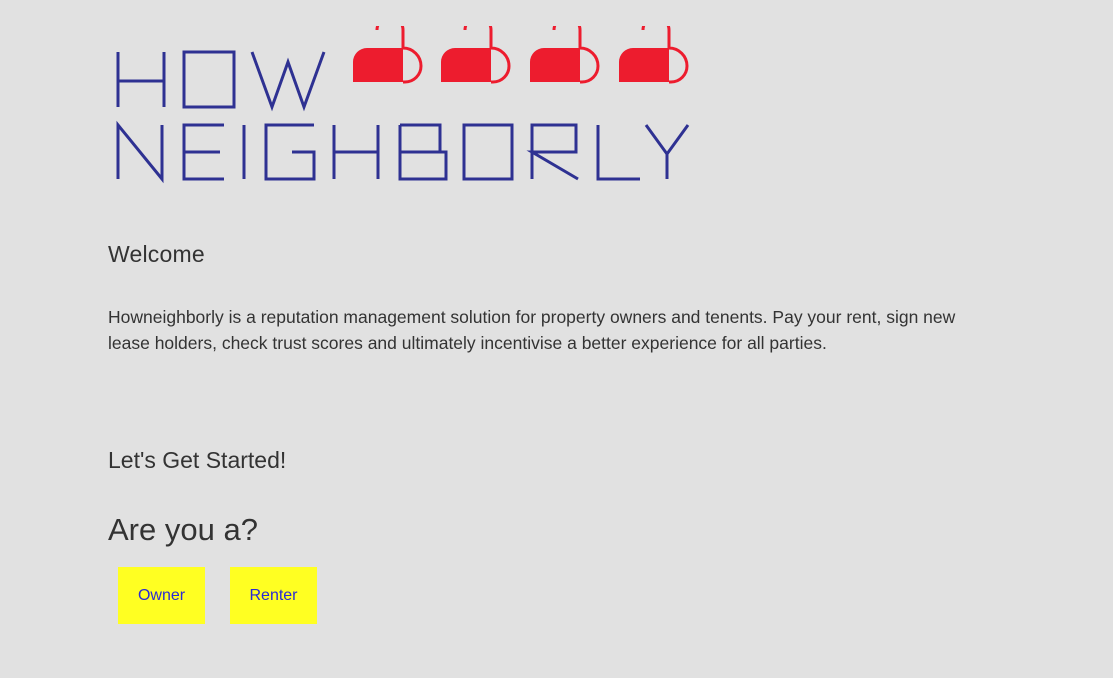  Describe the element at coordinates (183, 529) in the screenshot. I see `role-question: Are you a?` at that location.